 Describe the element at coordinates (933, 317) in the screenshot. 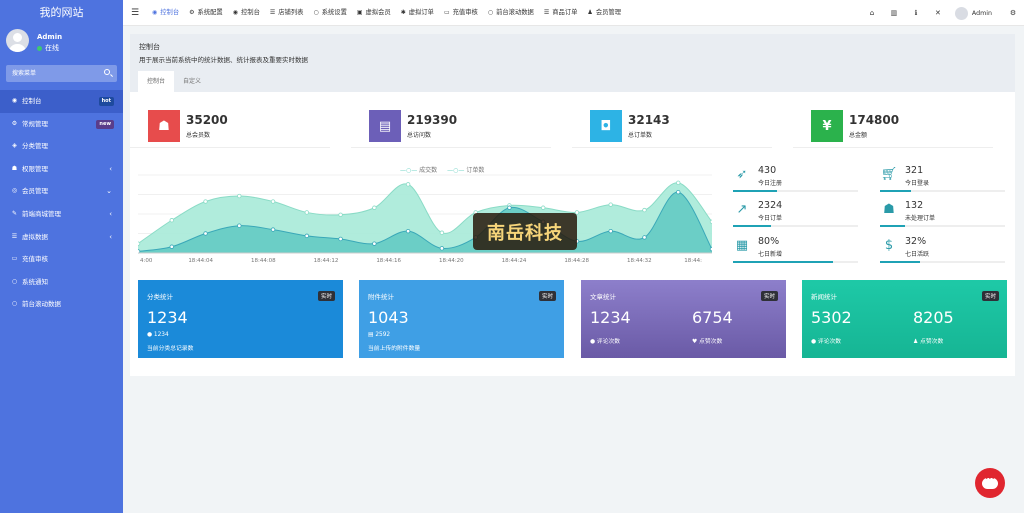

I see `card-value-2: 8205` at that location.